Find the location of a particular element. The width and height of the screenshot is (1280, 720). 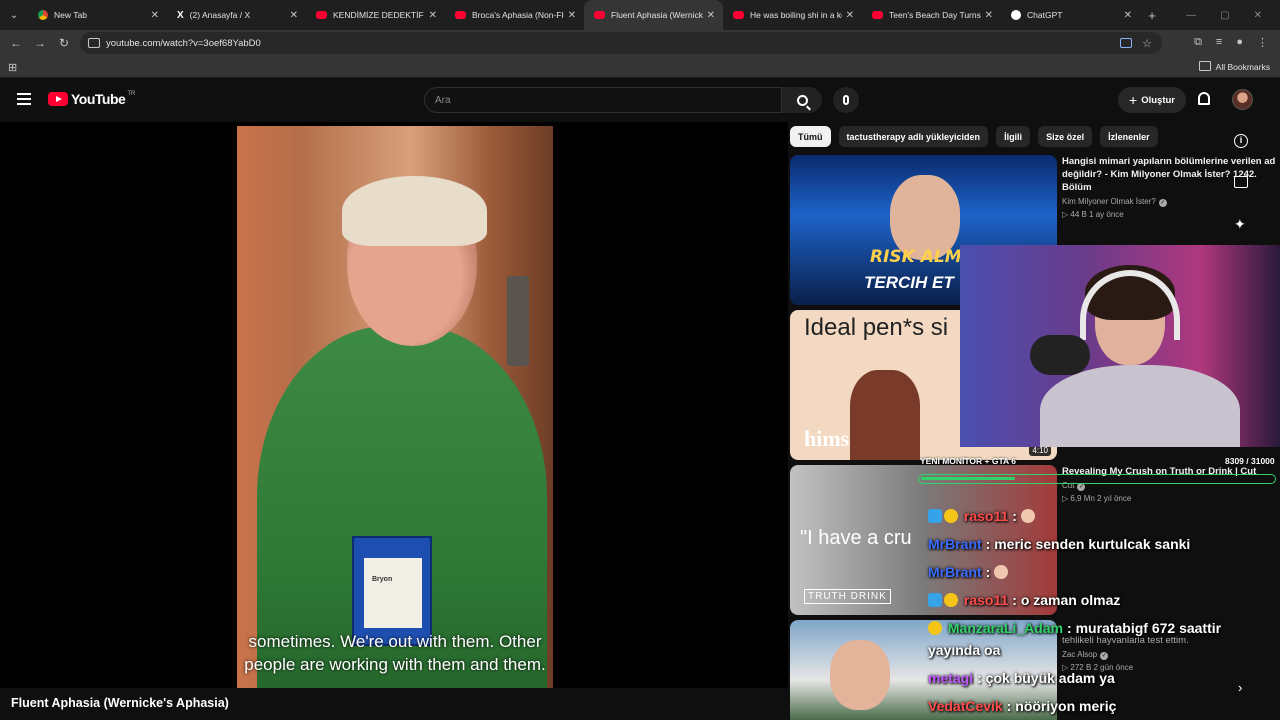

youtube-logo: YouTube TR is located at coordinates (91, 99).